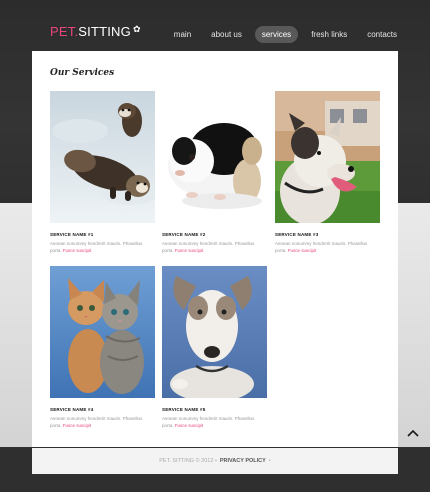 Image resolution: width=430 pixels, height=492 pixels. Describe the element at coordinates (184, 234) in the screenshot. I see `service-title: SERVICE NAME #2` at that location.